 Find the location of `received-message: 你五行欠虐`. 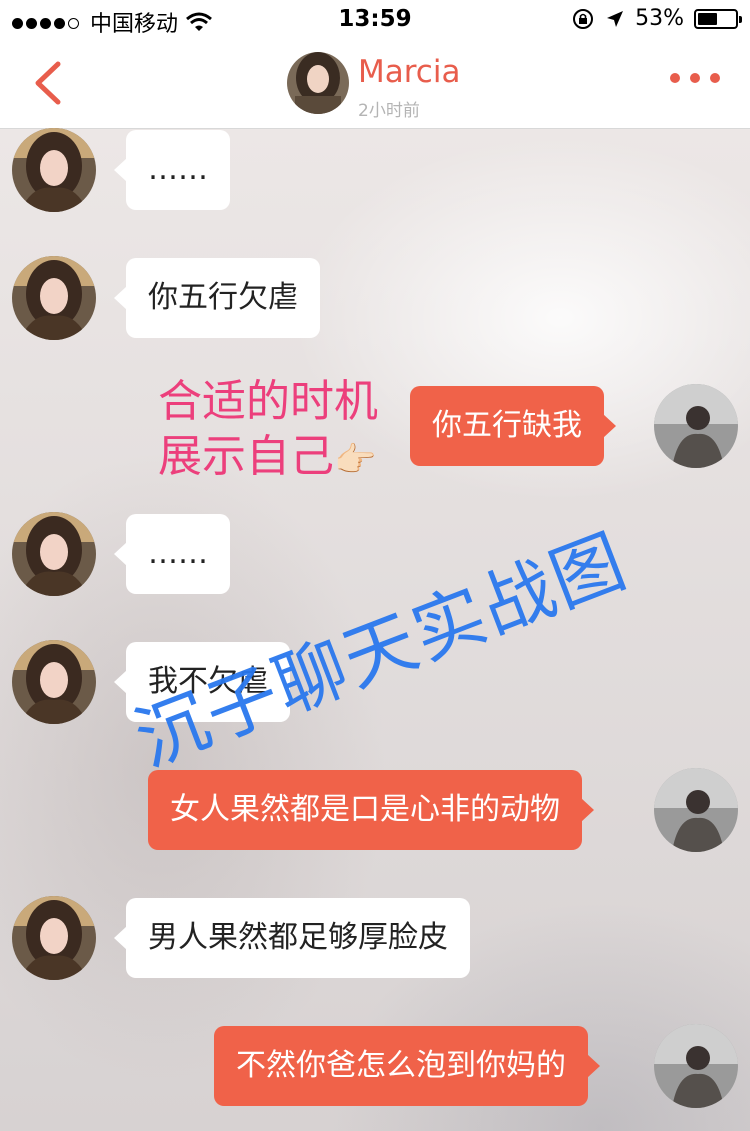

received-message: 你五行欠虐 is located at coordinates (217, 298).